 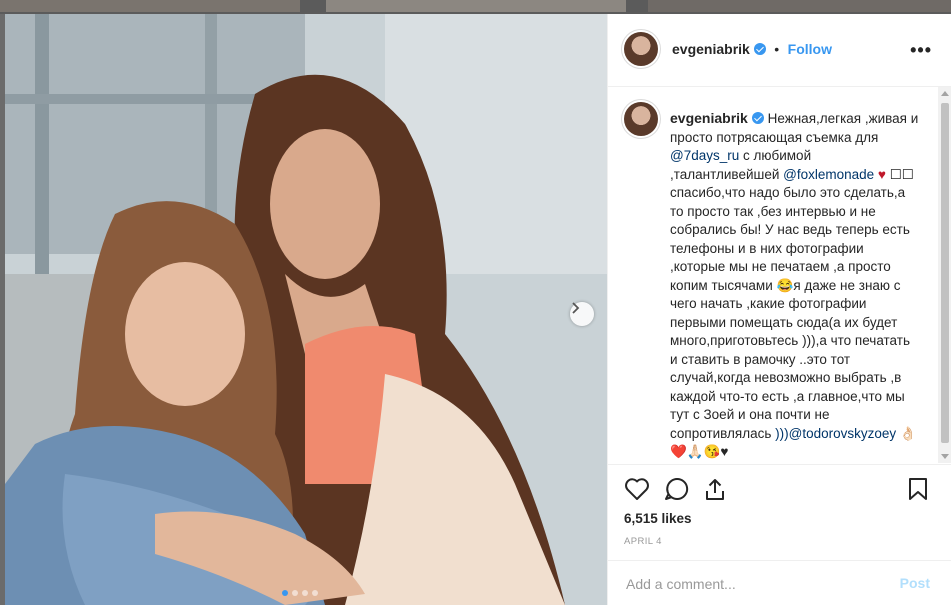 I want to click on likes-count: 6,515 likes, so click(x=658, y=518).